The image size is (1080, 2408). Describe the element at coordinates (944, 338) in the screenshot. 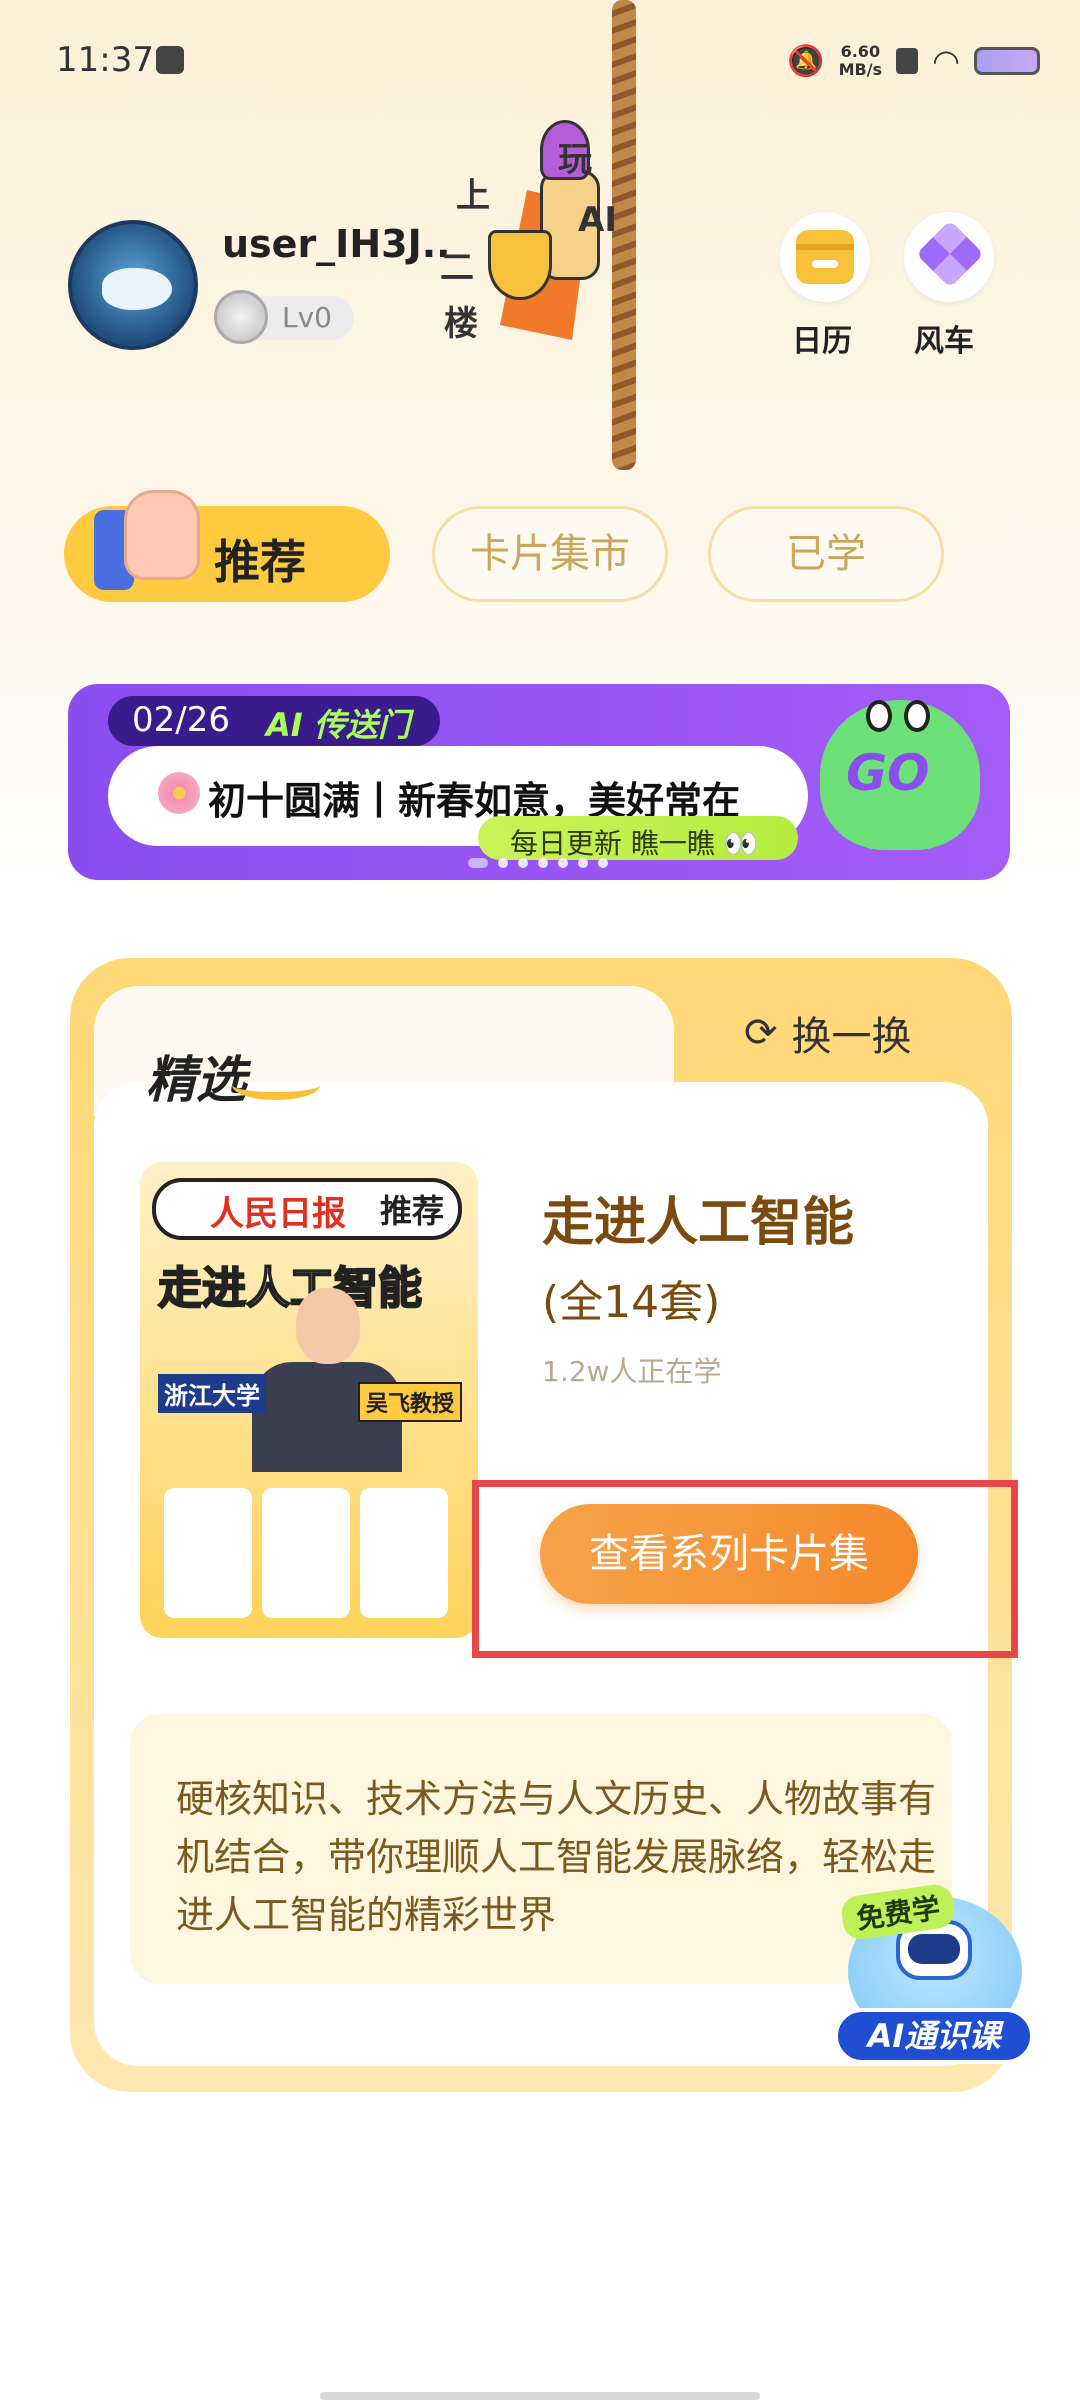

I see `windmill-label: 风车` at that location.